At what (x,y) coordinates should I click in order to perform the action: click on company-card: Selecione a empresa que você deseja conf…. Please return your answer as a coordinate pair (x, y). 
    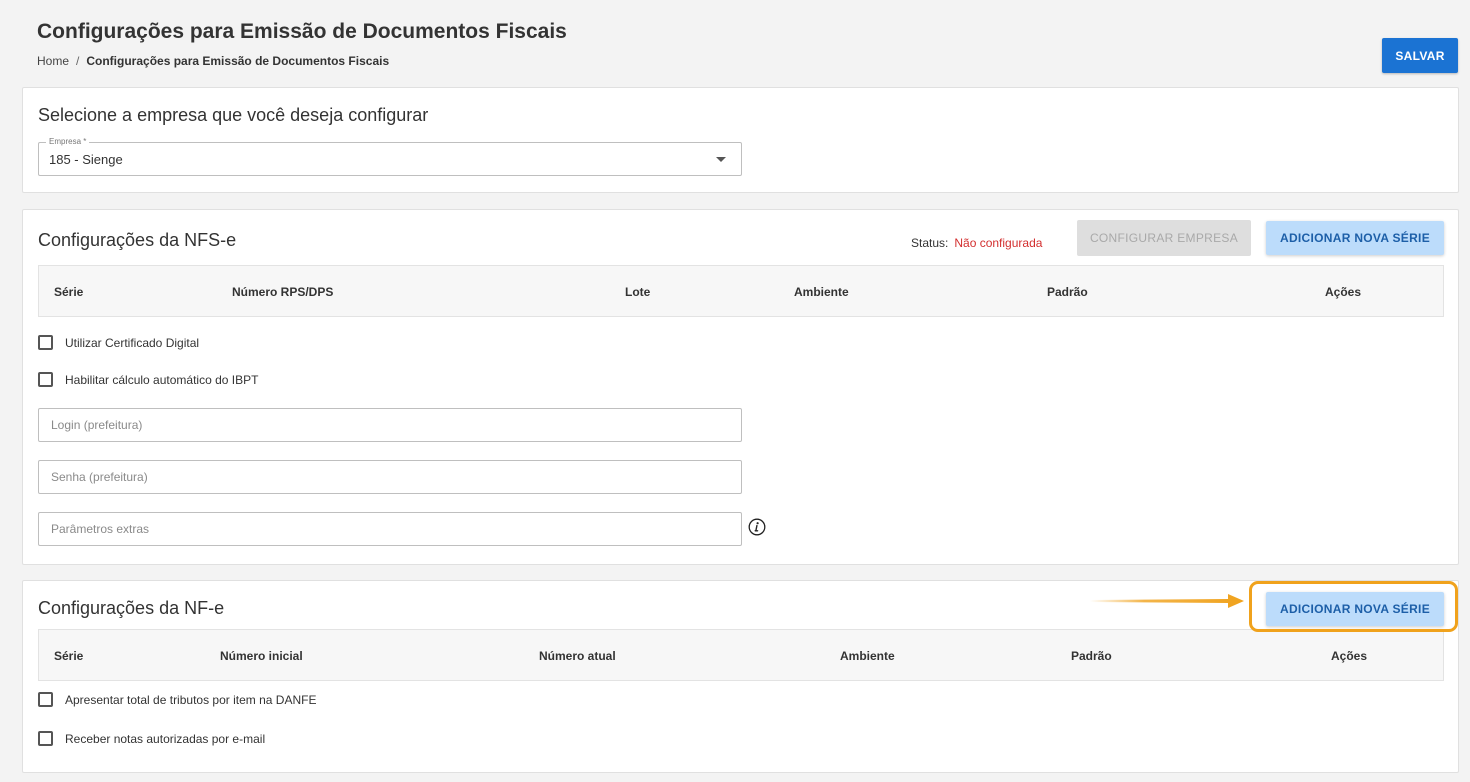
    Looking at the image, I should click on (740, 140).